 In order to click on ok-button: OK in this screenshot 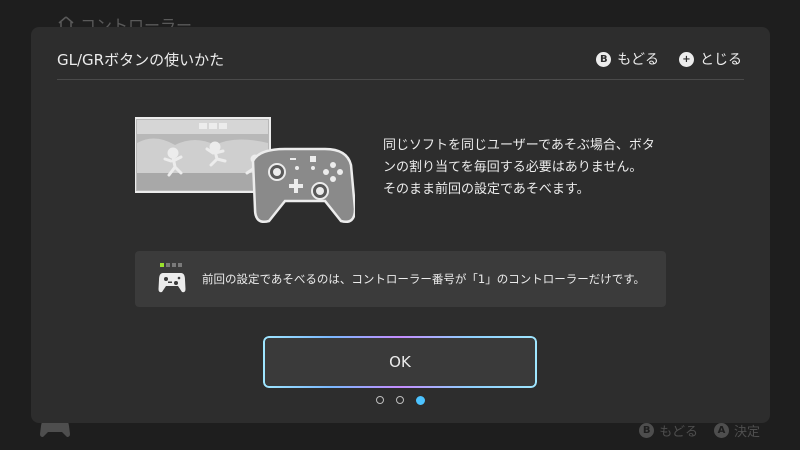, I will do `click(400, 362)`.